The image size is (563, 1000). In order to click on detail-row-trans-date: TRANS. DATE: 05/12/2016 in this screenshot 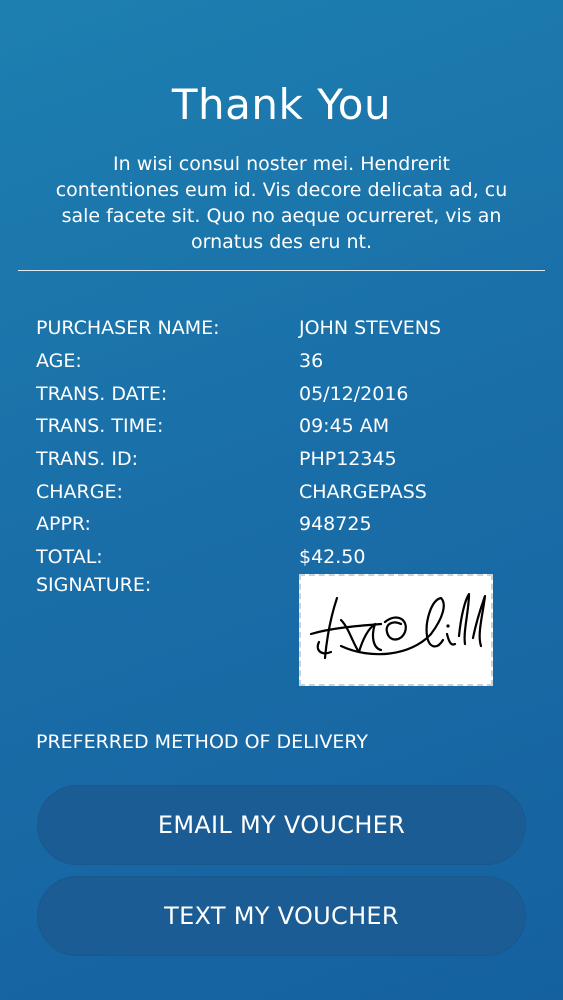, I will do `click(286, 393)`.